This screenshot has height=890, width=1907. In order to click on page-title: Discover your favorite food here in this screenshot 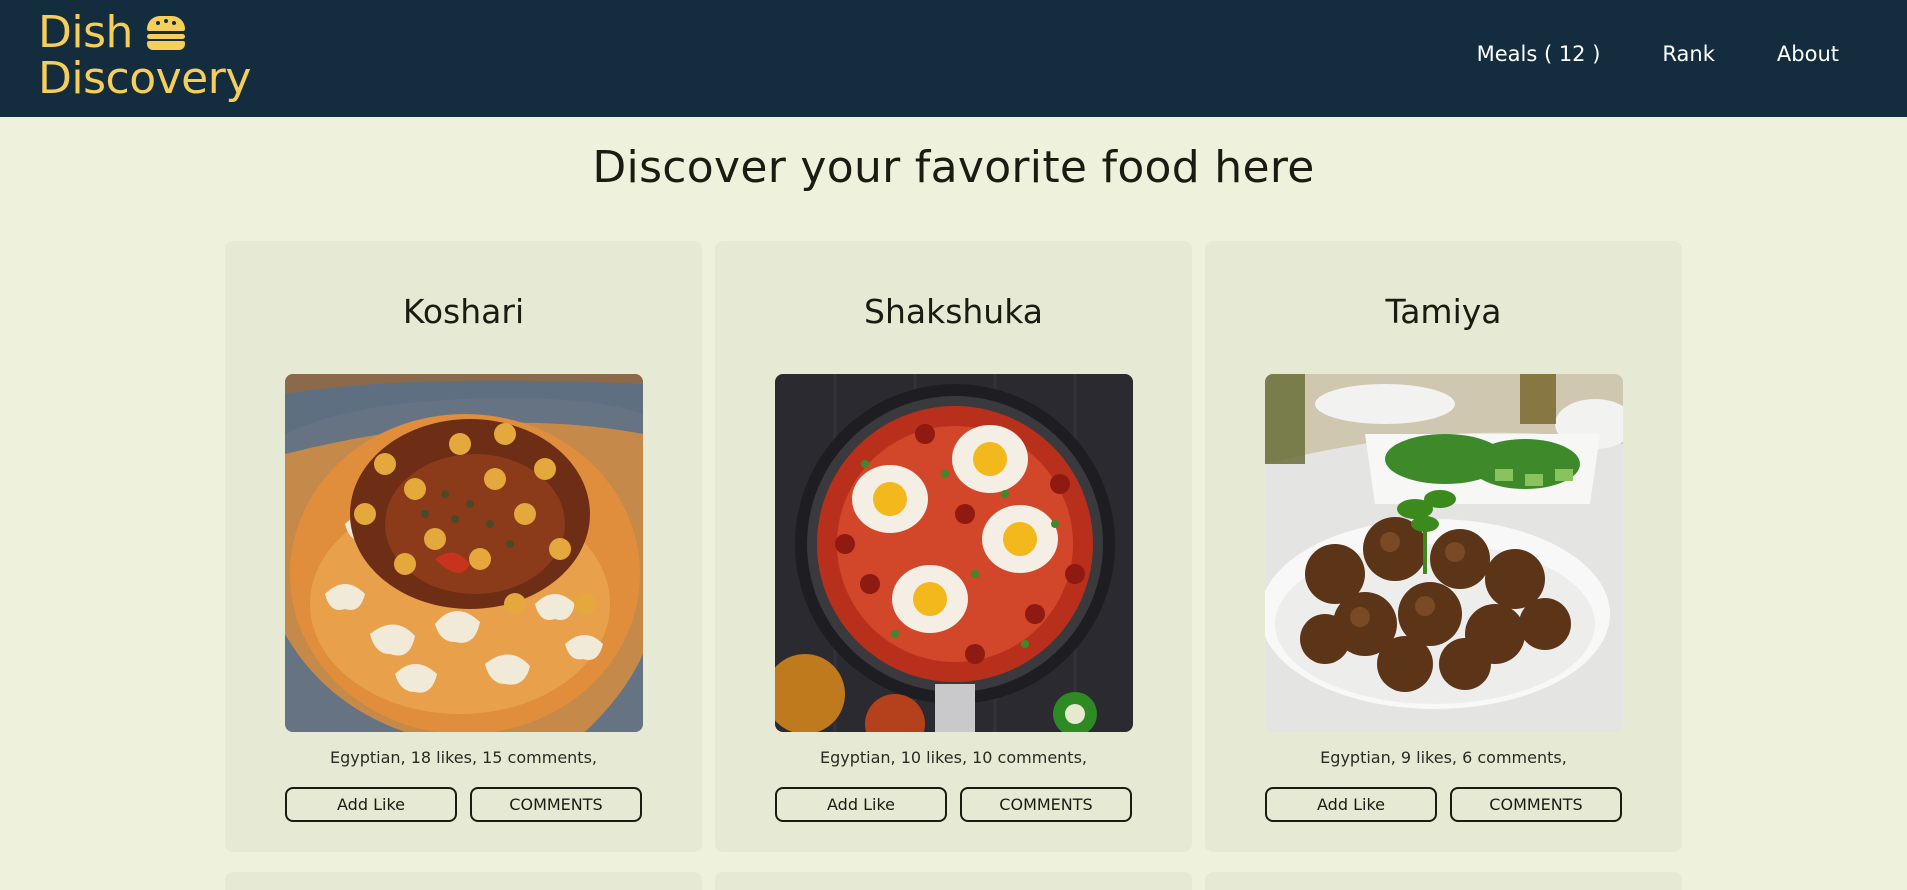, I will do `click(953, 167)`.